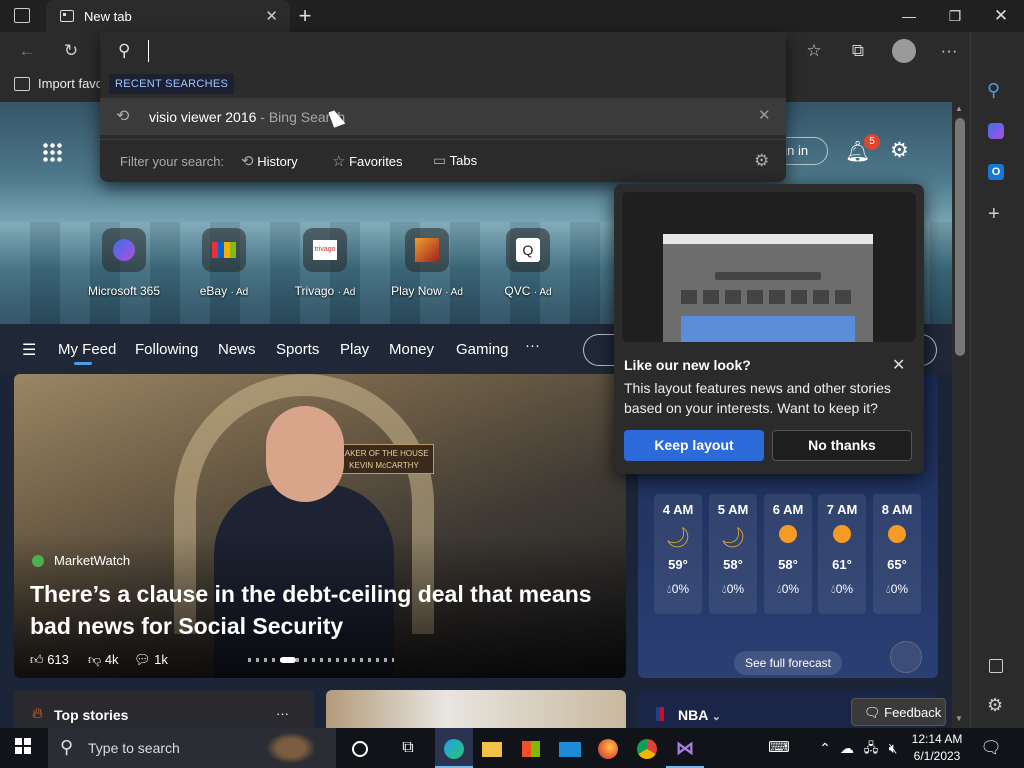 The width and height of the screenshot is (1024, 768). I want to click on quick-link-microsoft-365: Microsoft 365, so click(124, 263).